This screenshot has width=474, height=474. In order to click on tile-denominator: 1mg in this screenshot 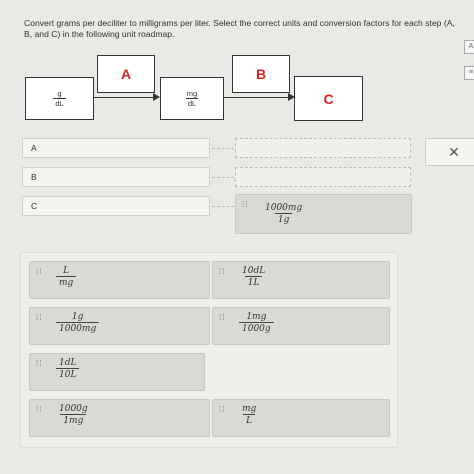, I will do `click(73, 420)`.